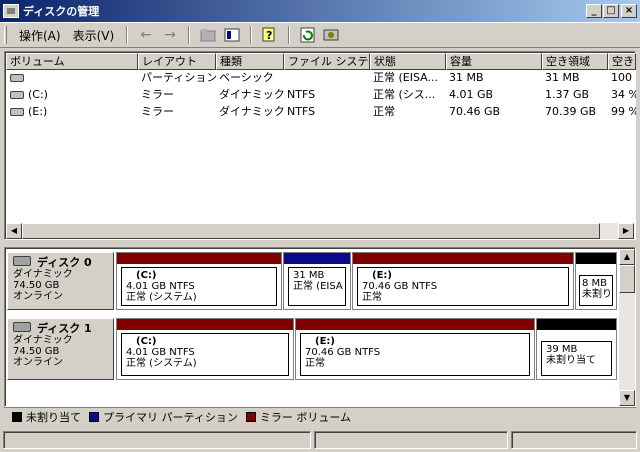  I want to click on close-button: ×, so click(629, 11).